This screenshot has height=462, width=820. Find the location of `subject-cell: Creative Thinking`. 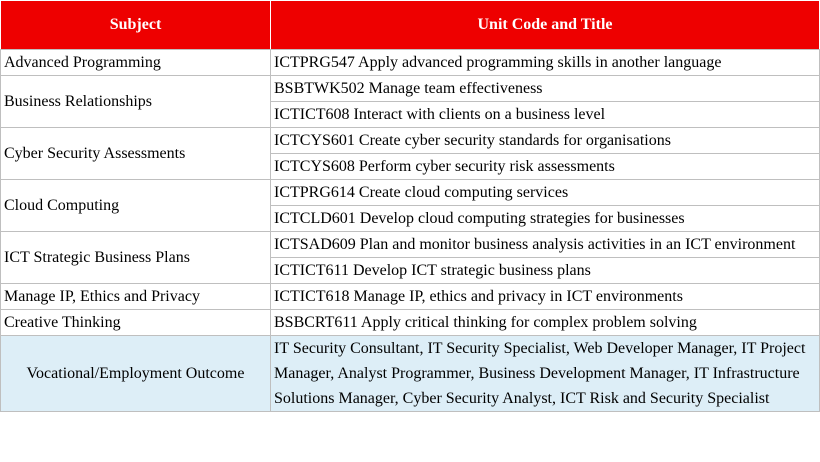

subject-cell: Creative Thinking is located at coordinates (135, 322).